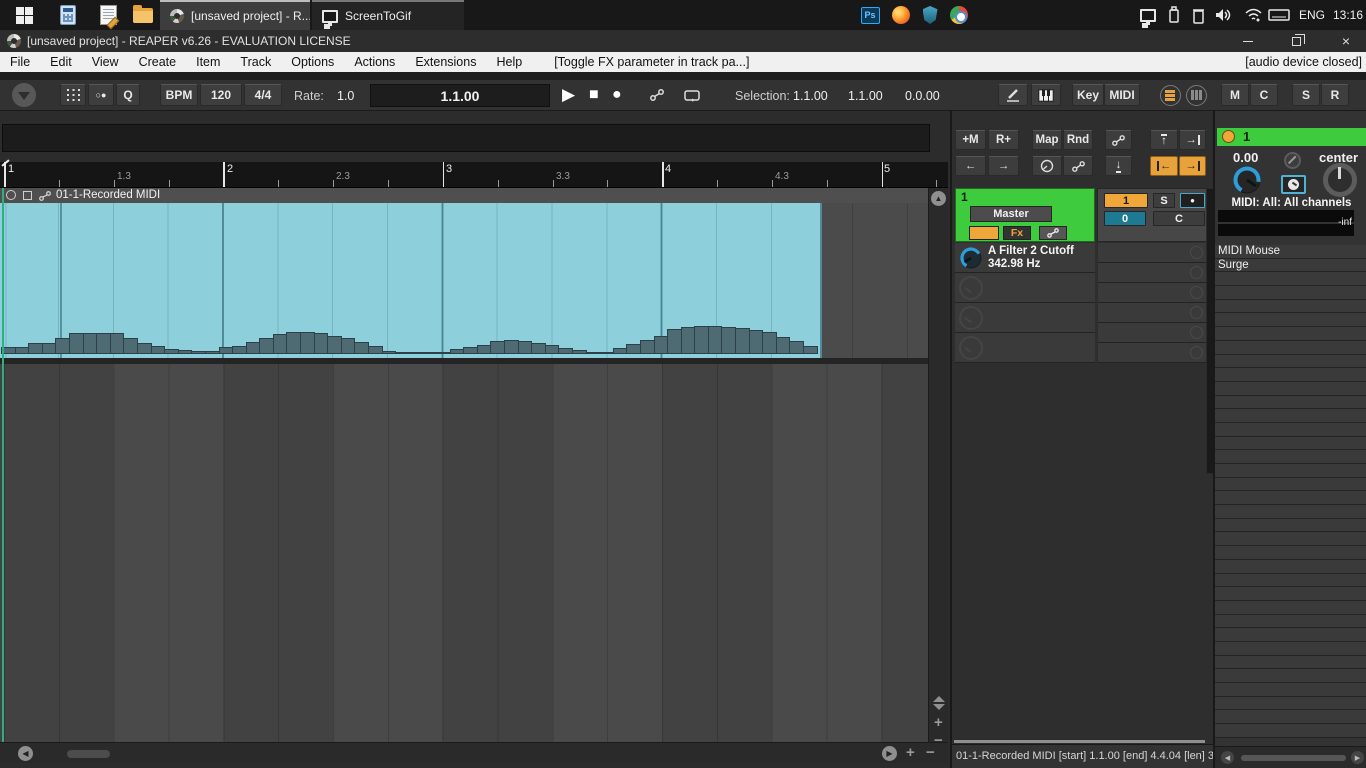 This screenshot has height=768, width=1366. What do you see at coordinates (374, 62) in the screenshot?
I see `menu-actions: Actions` at bounding box center [374, 62].